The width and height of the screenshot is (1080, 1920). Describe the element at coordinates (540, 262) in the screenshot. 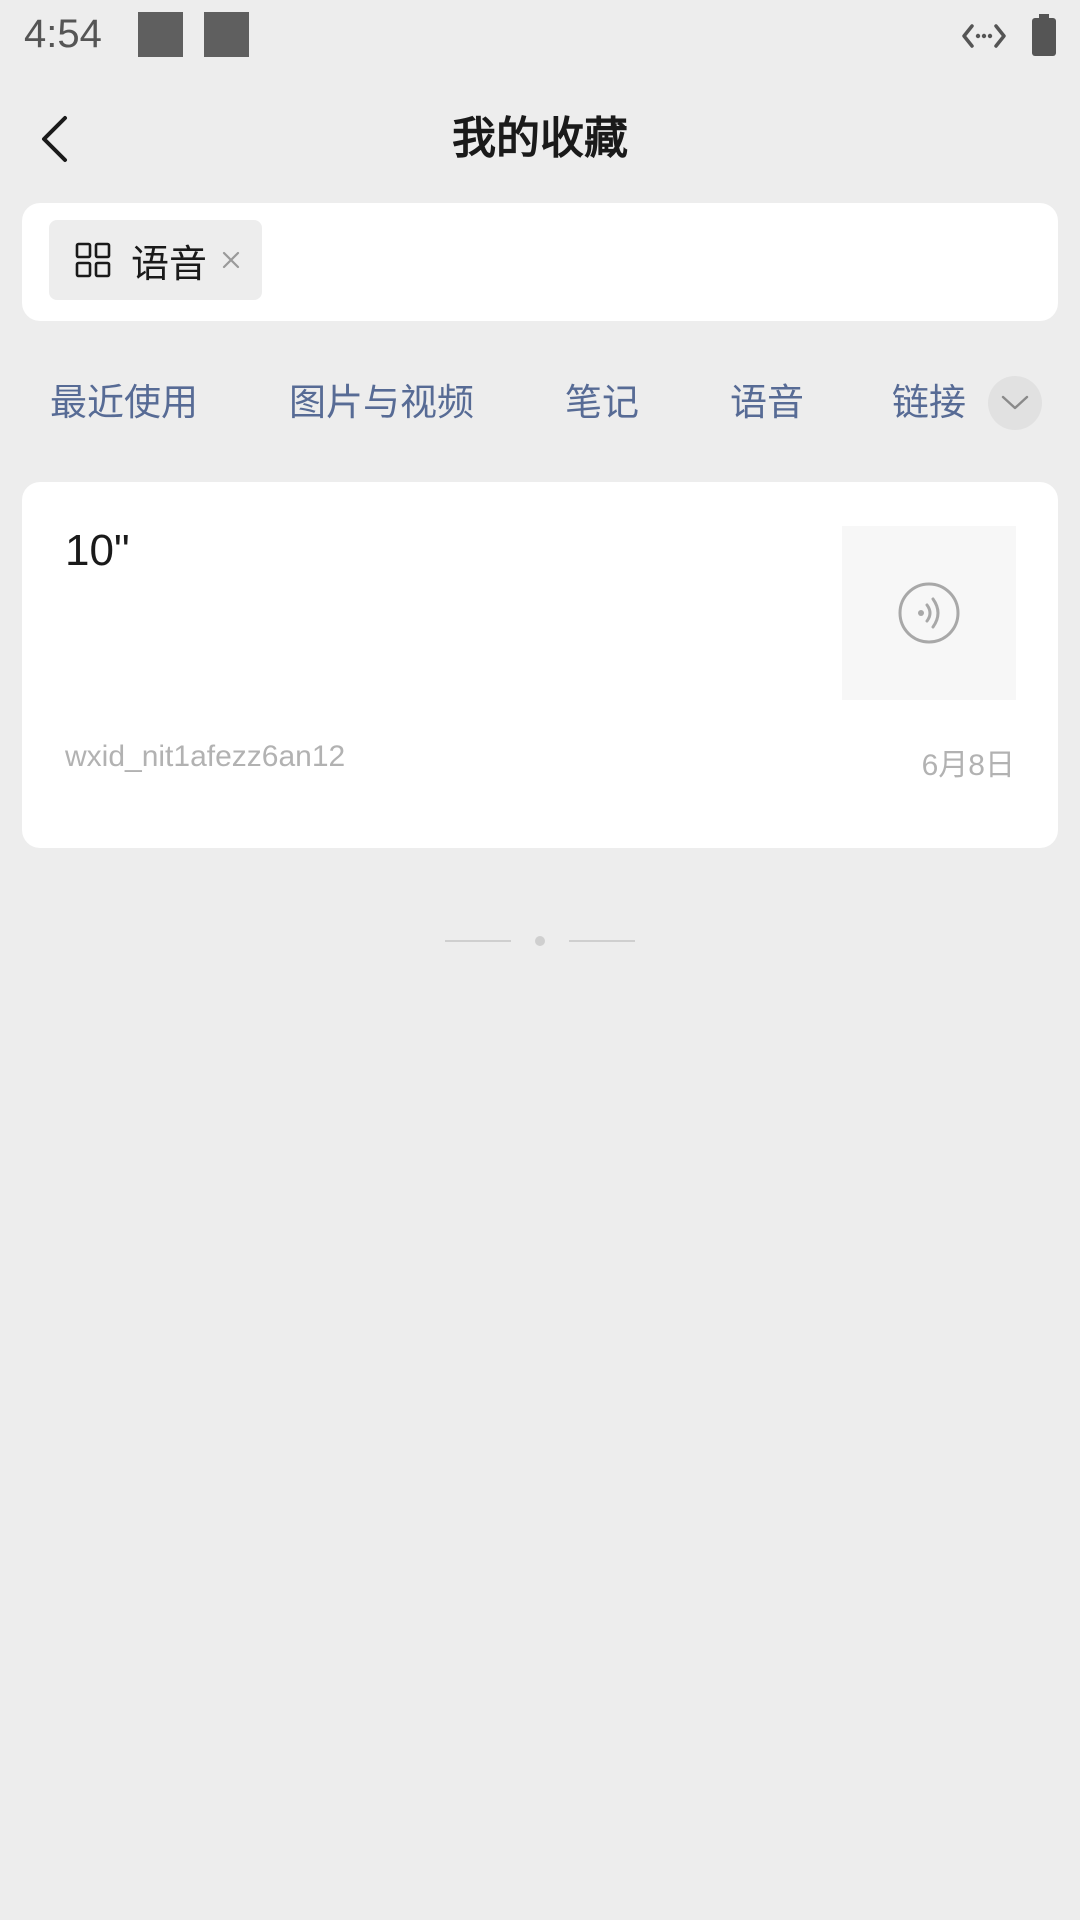

I see `search-box: 语音` at that location.